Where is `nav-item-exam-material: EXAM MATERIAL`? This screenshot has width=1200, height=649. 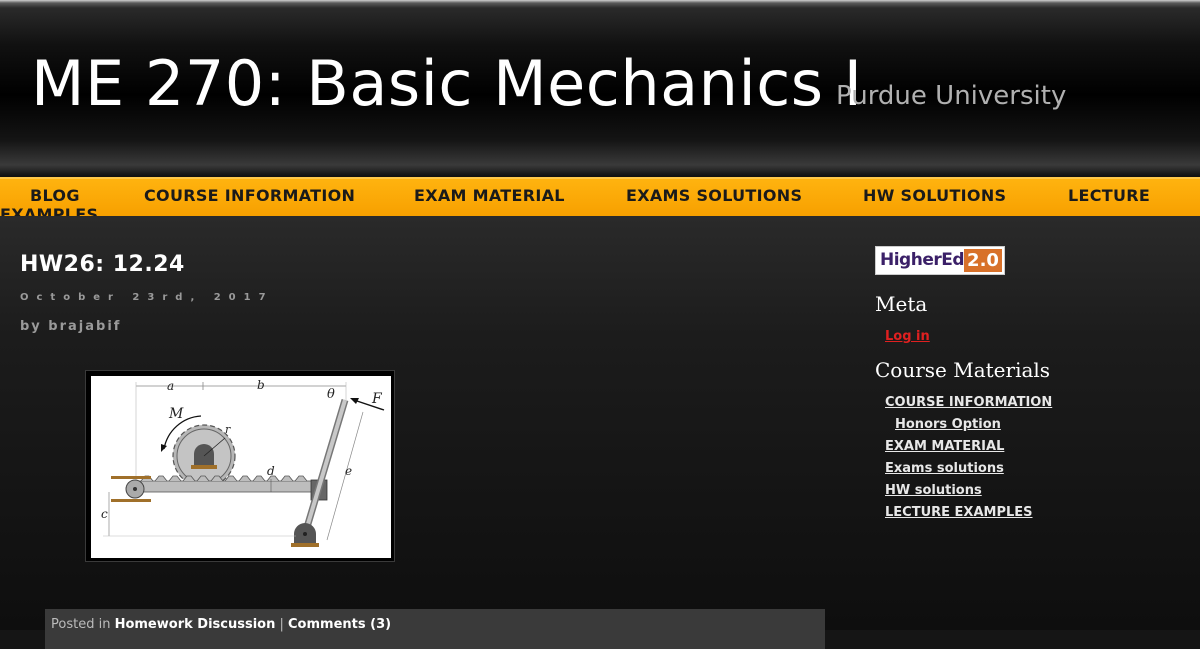
nav-item-exam-material: EXAM MATERIAL is located at coordinates (489, 196).